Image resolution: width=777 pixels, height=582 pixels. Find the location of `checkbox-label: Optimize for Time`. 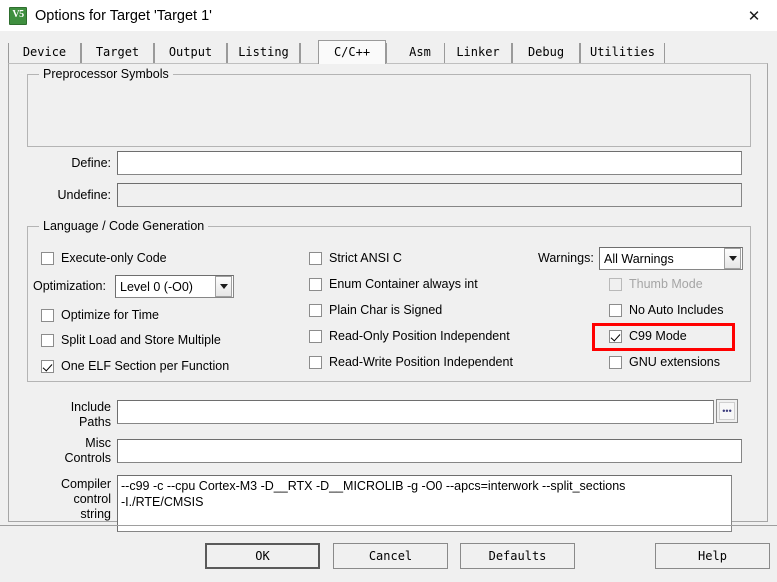

checkbox-label: Optimize for Time is located at coordinates (110, 315).